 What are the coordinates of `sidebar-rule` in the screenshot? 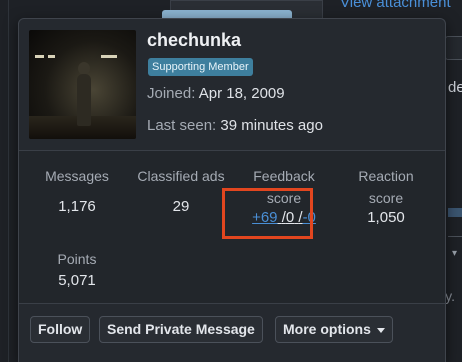 It's located at (455, 236).